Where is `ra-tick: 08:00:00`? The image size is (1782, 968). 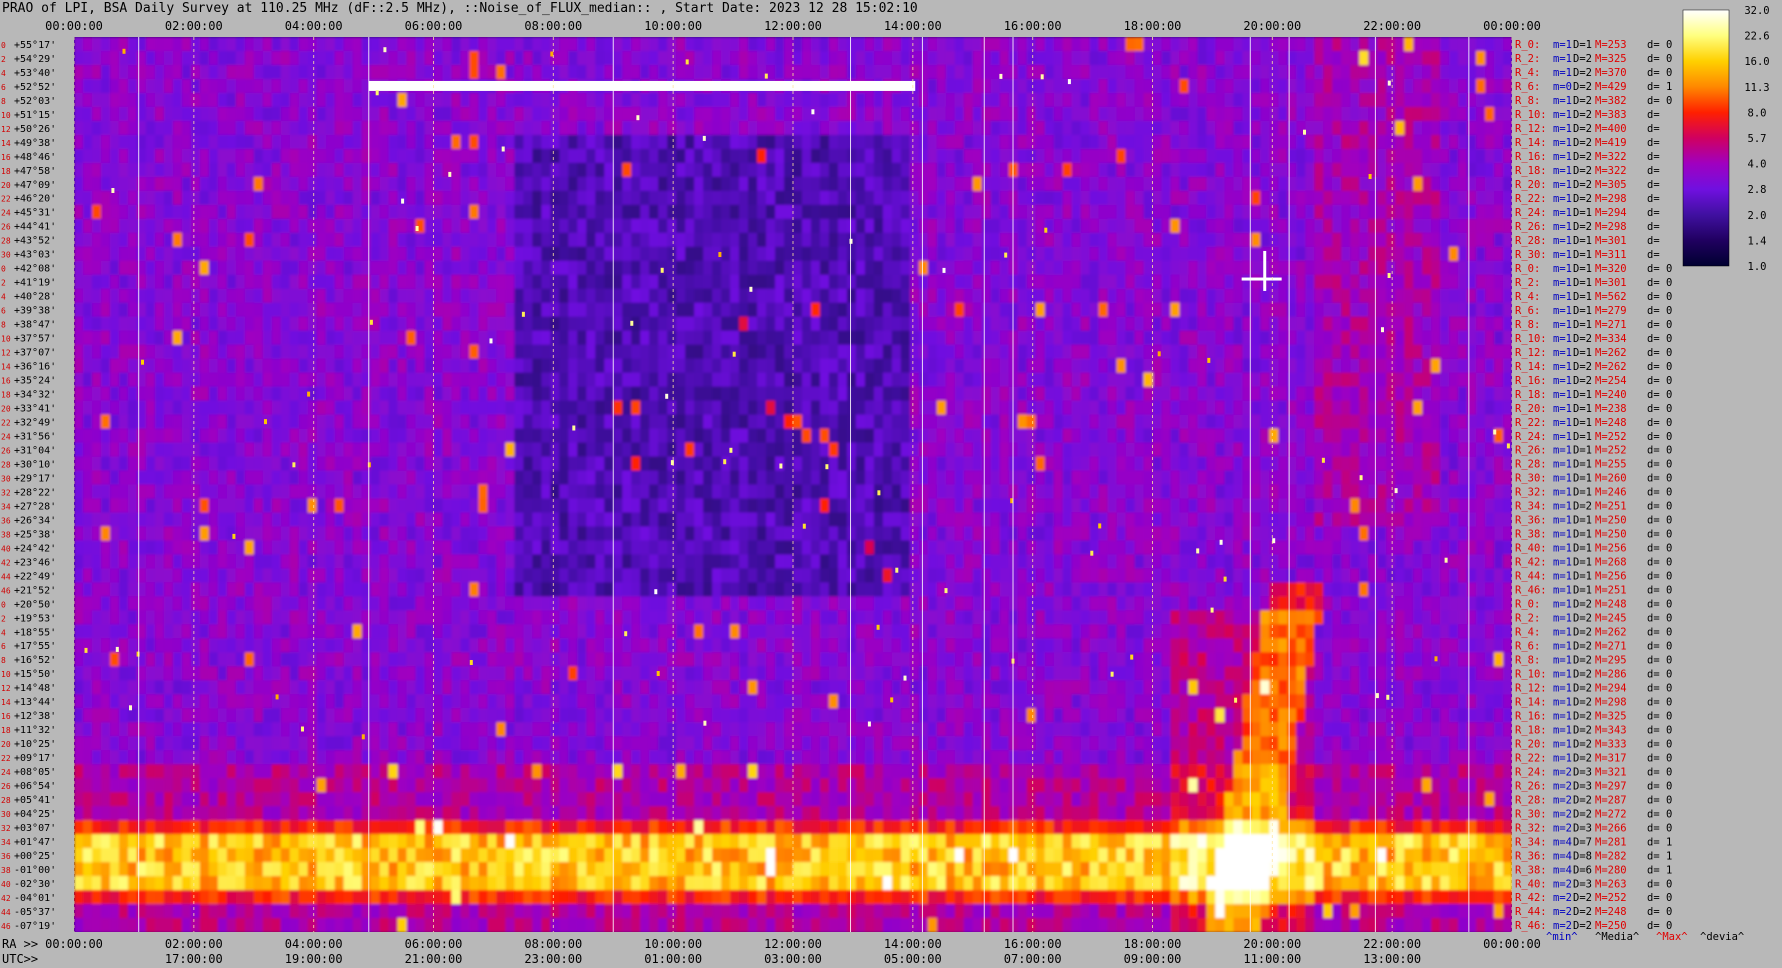
ra-tick: 08:00:00 is located at coordinates (553, 944).